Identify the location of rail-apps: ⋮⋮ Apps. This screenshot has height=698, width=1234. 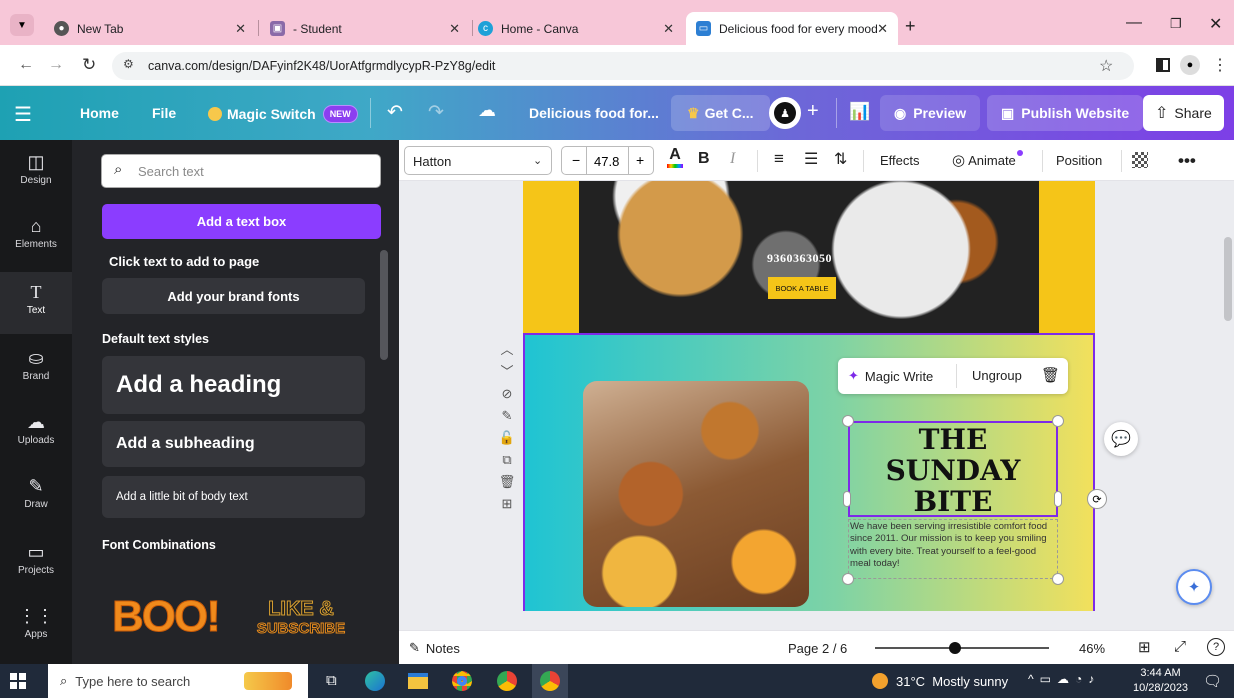
(36, 631).